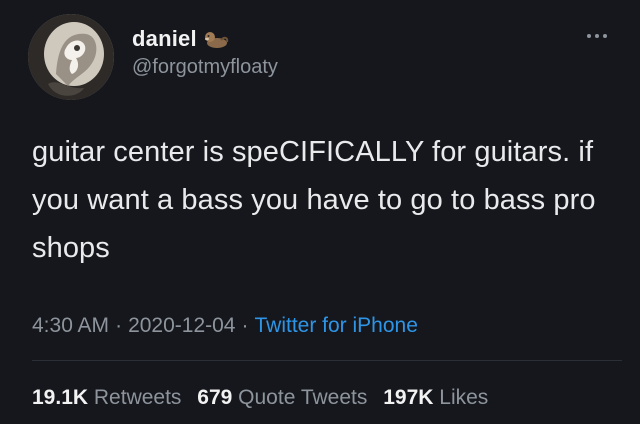 This screenshot has width=640, height=424. I want to click on retweets-label: Retweets, so click(137, 397).